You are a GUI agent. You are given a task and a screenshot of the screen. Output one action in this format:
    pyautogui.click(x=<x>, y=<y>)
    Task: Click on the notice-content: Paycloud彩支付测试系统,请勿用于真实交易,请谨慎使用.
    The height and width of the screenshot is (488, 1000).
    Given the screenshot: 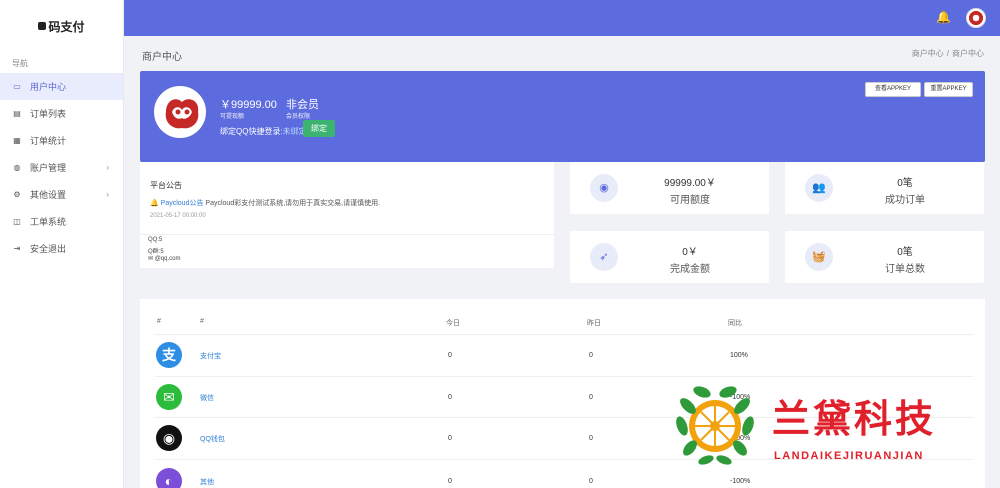 What is the action you would take?
    pyautogui.click(x=293, y=203)
    